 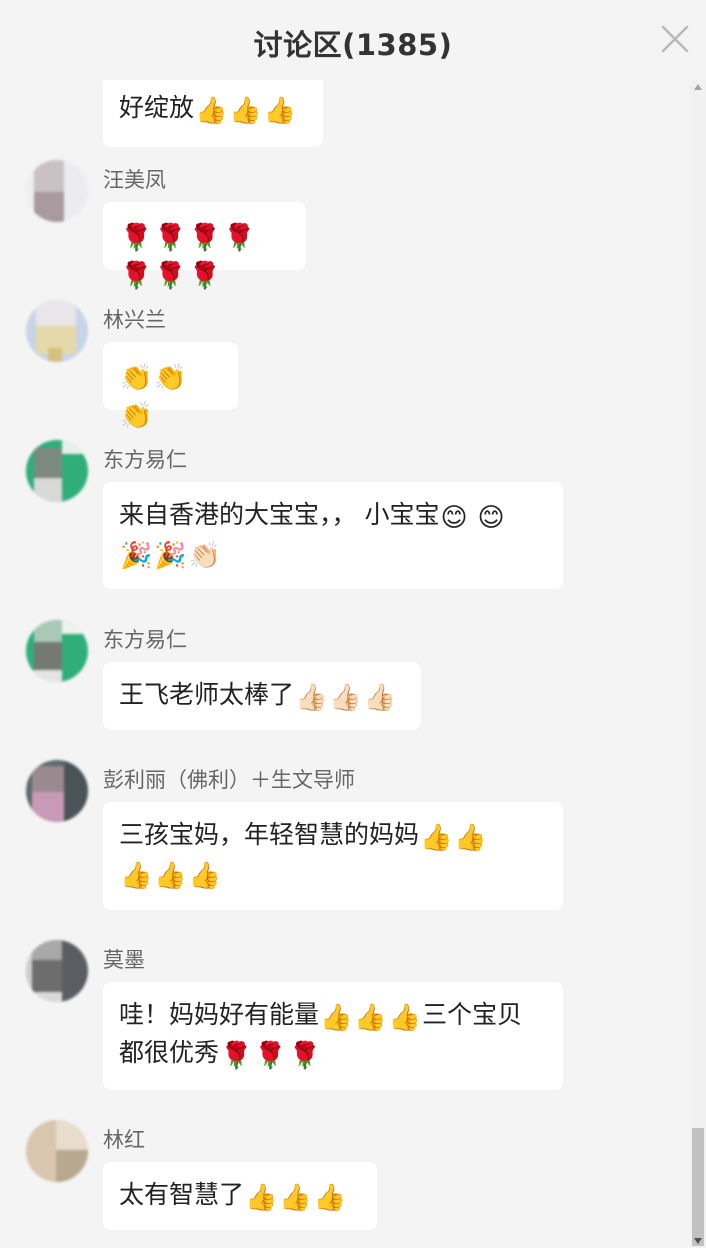 What do you see at coordinates (134, 180) in the screenshot?
I see `commenter-name: 汪美凤` at bounding box center [134, 180].